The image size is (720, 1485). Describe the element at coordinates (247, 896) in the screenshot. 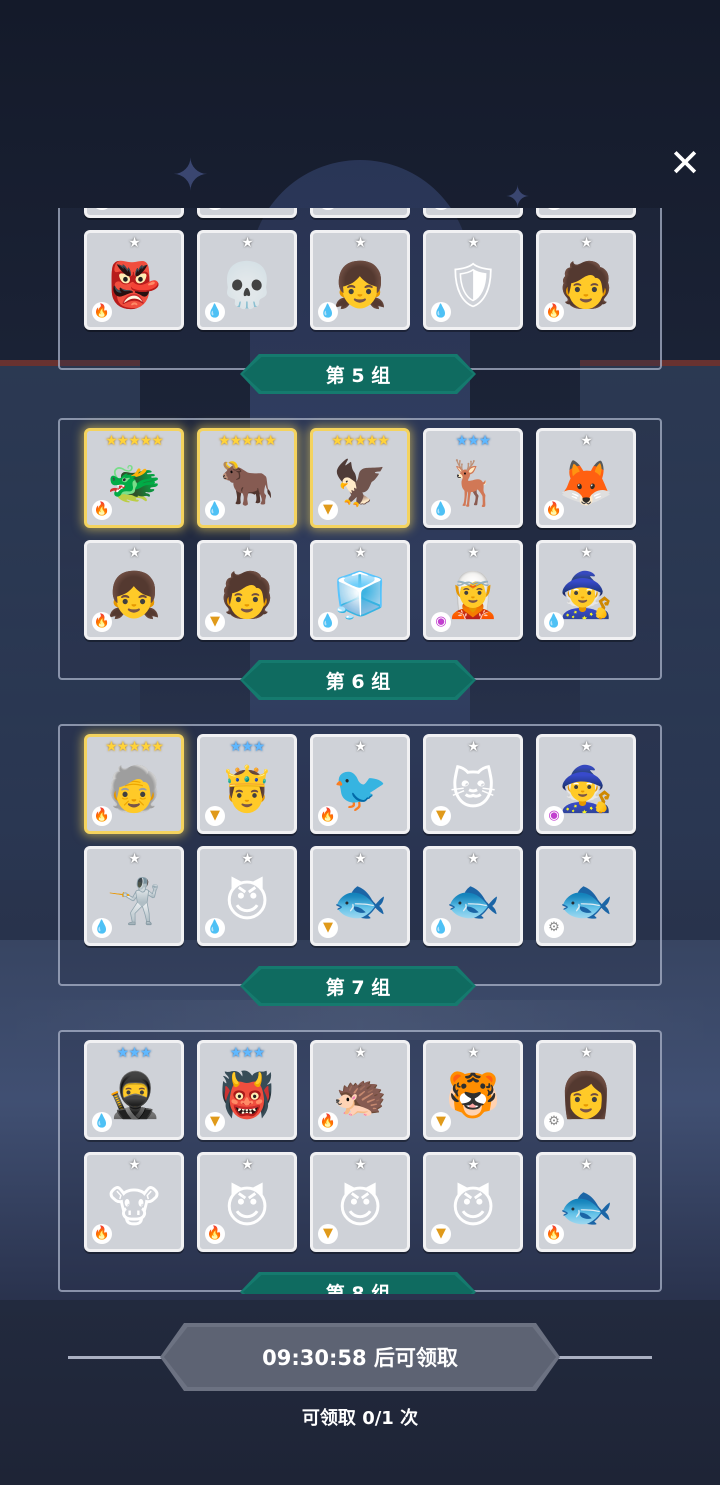

I see `hero-card: ★ 😈 💧` at that location.